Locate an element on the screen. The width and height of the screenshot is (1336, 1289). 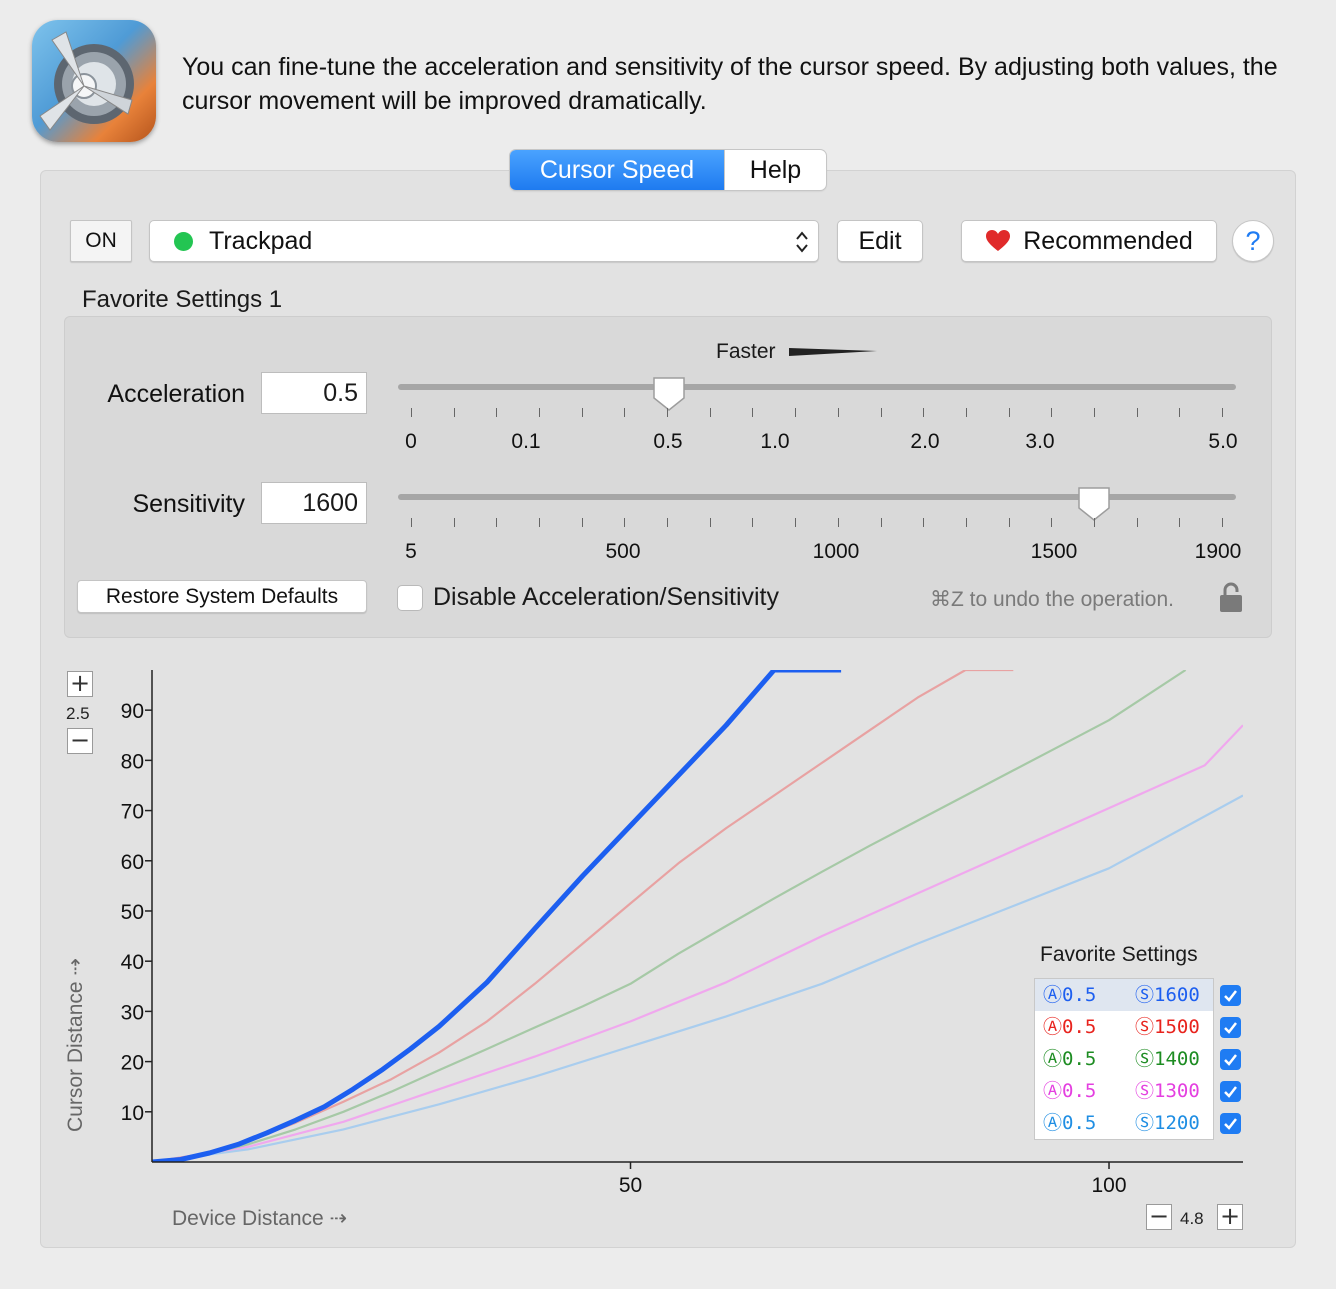
tab-cursor-speed: Cursor Speed is located at coordinates (617, 170).